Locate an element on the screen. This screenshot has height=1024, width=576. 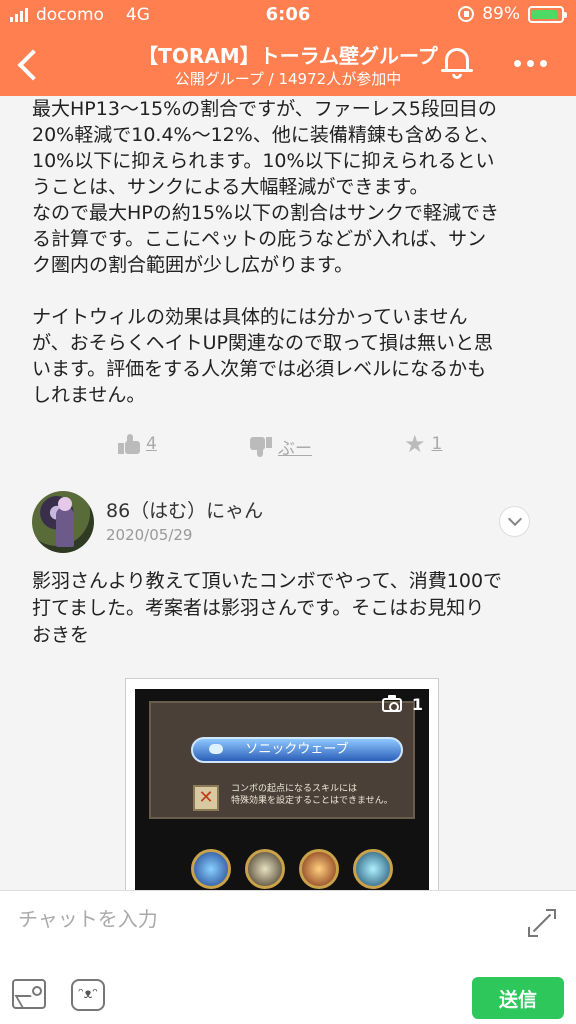
input-bar: ᵔᴥᵔ 送信 is located at coordinates (288, 957).